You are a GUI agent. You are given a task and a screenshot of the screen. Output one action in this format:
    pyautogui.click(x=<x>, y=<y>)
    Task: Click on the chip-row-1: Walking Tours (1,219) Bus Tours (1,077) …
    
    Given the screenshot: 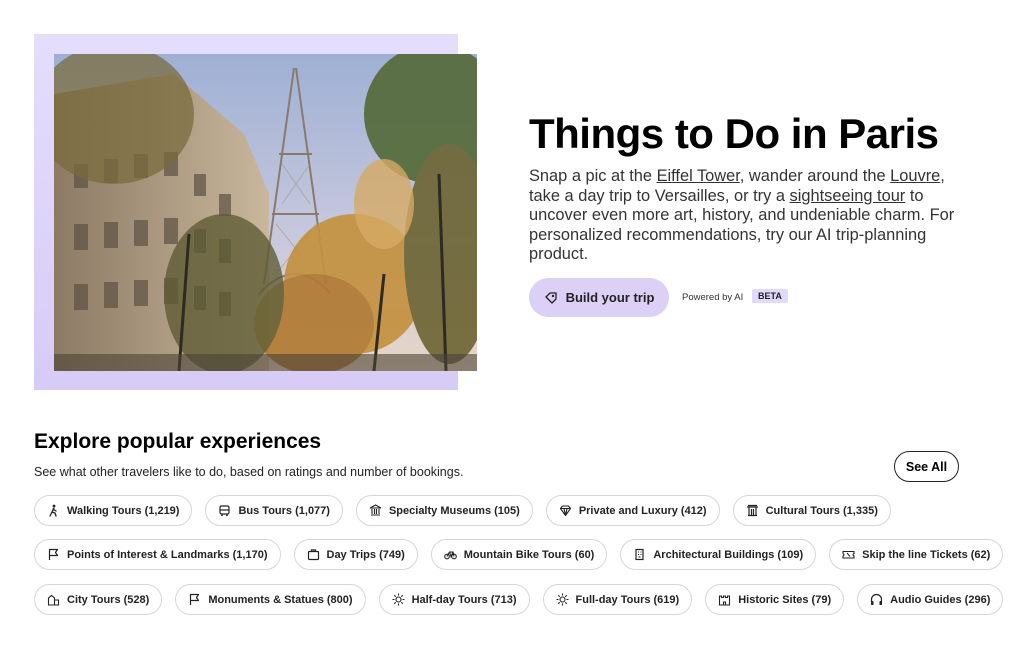 What is the action you would take?
    pyautogui.click(x=462, y=510)
    